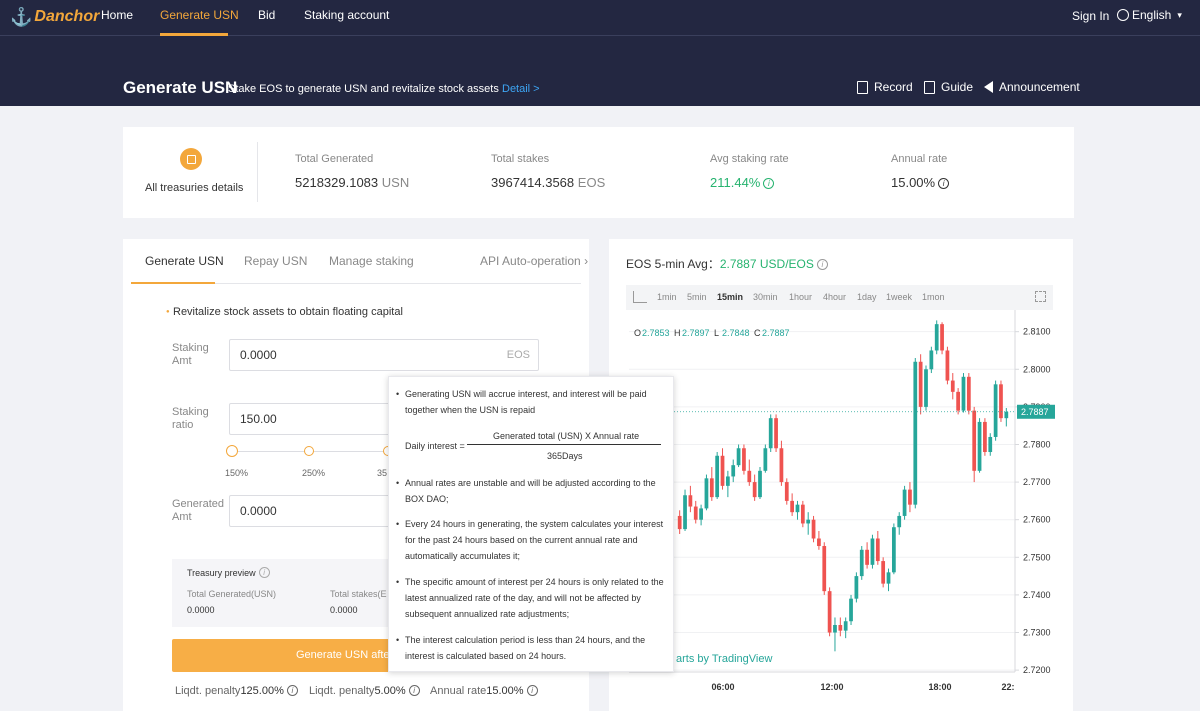 Image resolution: width=1200 pixels, height=711 pixels. What do you see at coordinates (334, 159) in the screenshot?
I see `total-generated-label: Total Generated` at bounding box center [334, 159].